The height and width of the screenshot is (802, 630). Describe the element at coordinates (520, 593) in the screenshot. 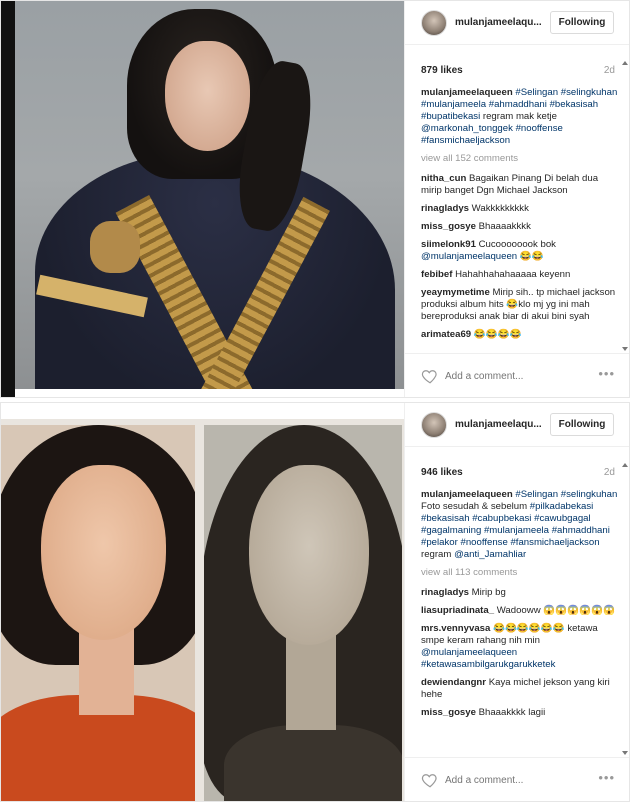

I see `comment-item: rinagladys Mirip bg` at that location.